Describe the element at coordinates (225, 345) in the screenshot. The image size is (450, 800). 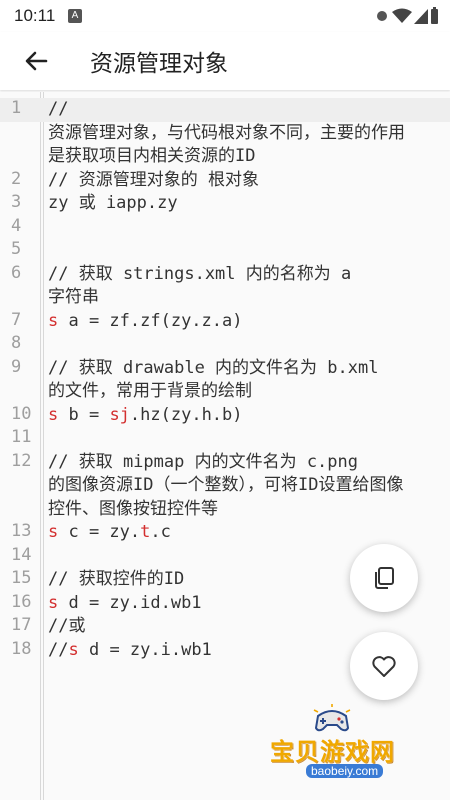
I see `code-line: 8` at that location.